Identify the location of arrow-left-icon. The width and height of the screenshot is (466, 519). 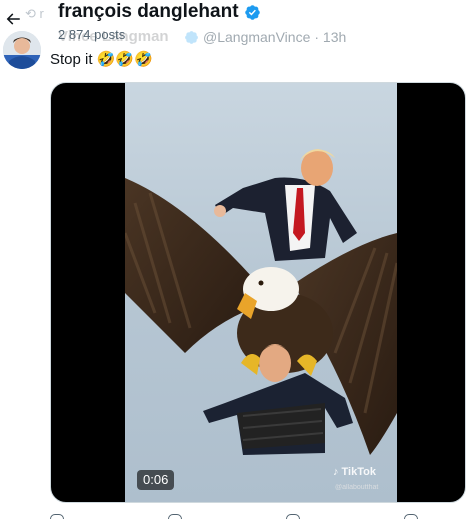
(13, 19).